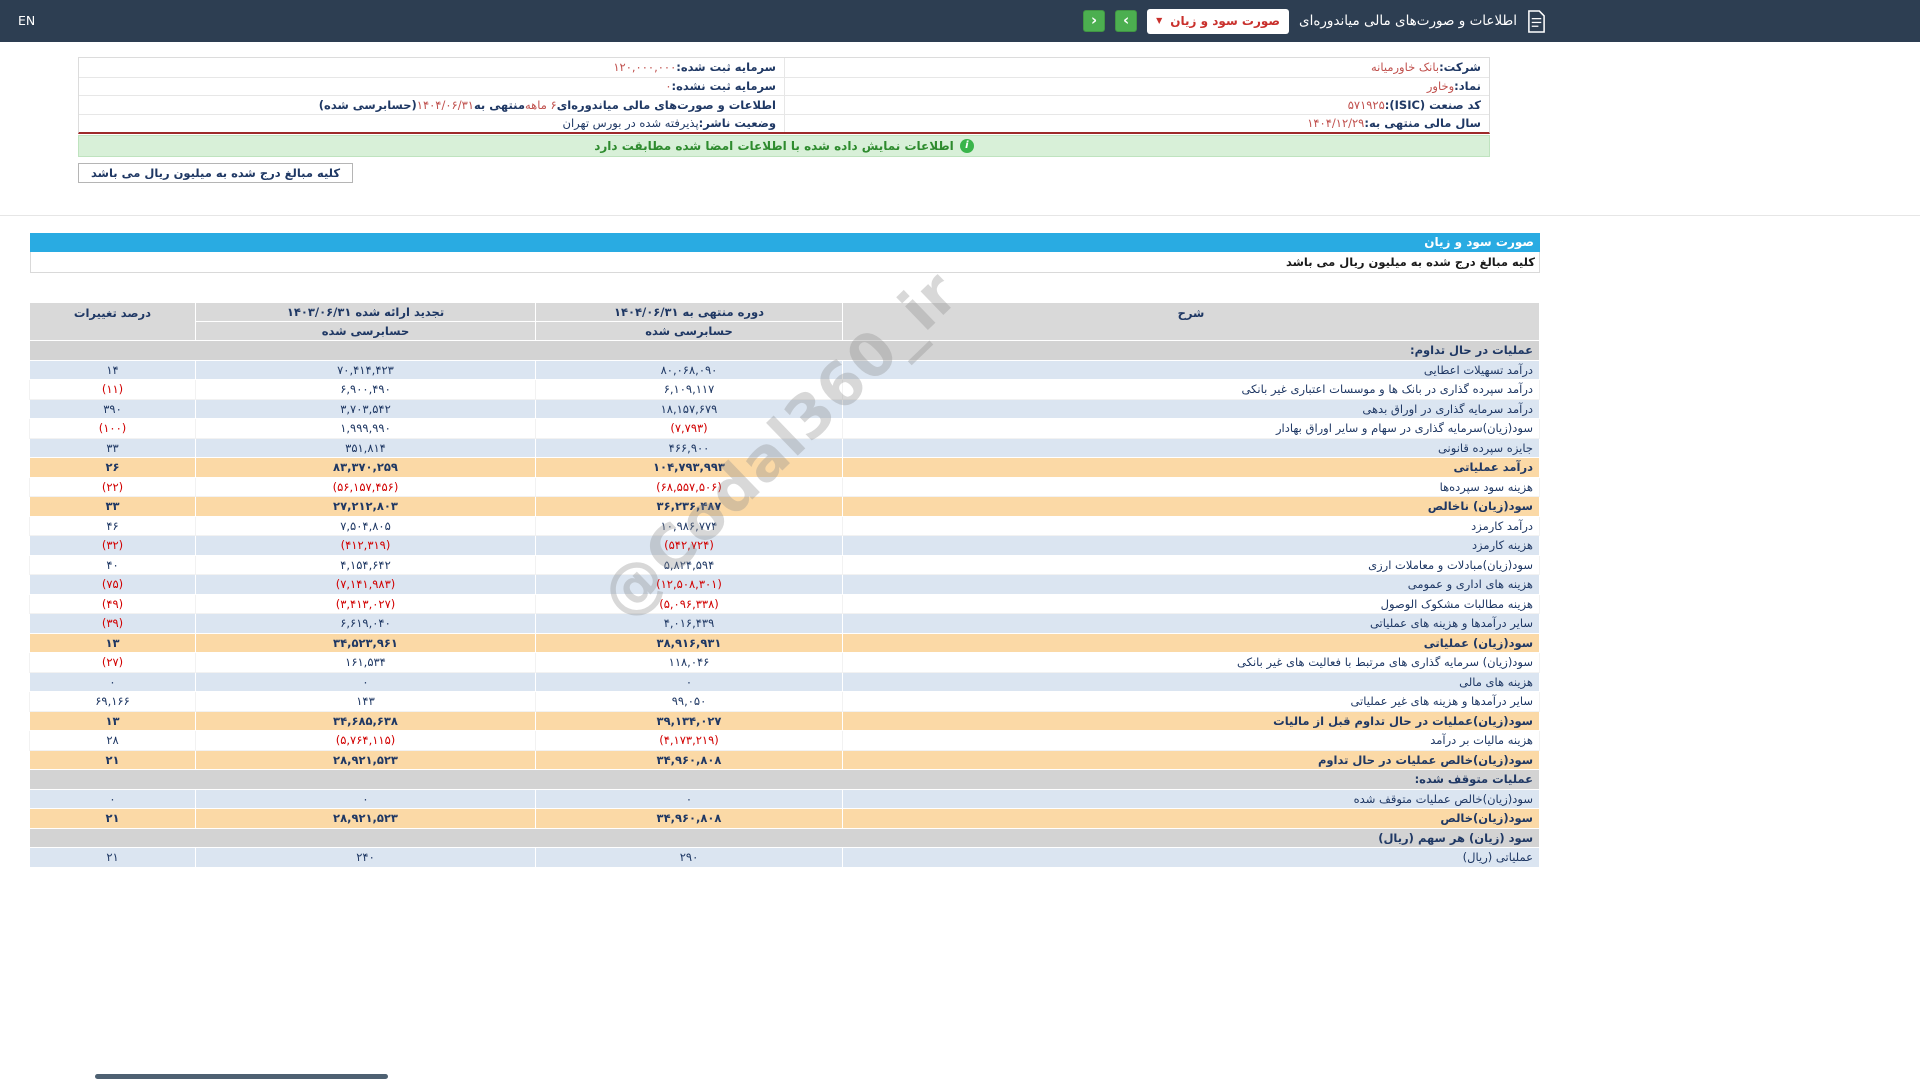  I want to click on row-label: سود(زیان) عملیاتی, so click(1191, 642).